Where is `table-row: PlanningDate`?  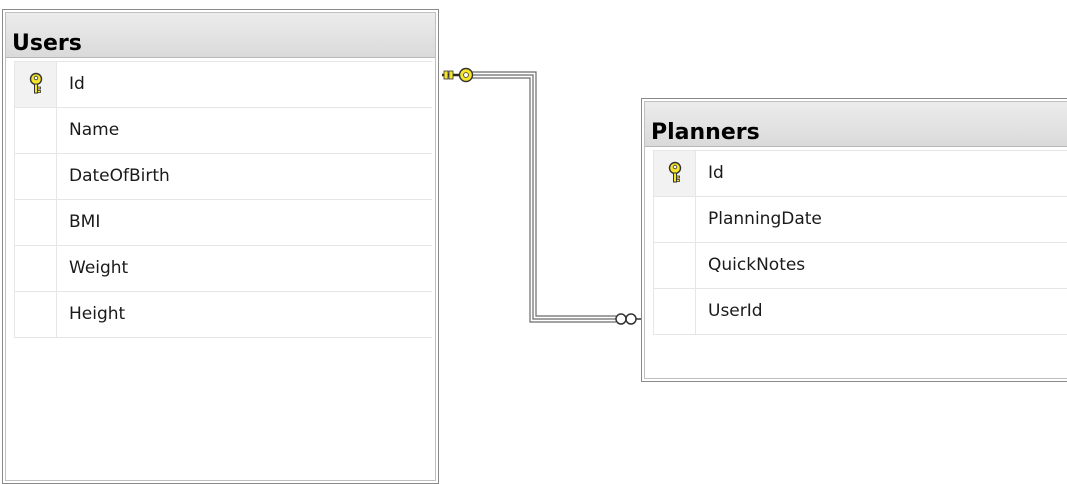
table-row: PlanningDate is located at coordinates (860, 220).